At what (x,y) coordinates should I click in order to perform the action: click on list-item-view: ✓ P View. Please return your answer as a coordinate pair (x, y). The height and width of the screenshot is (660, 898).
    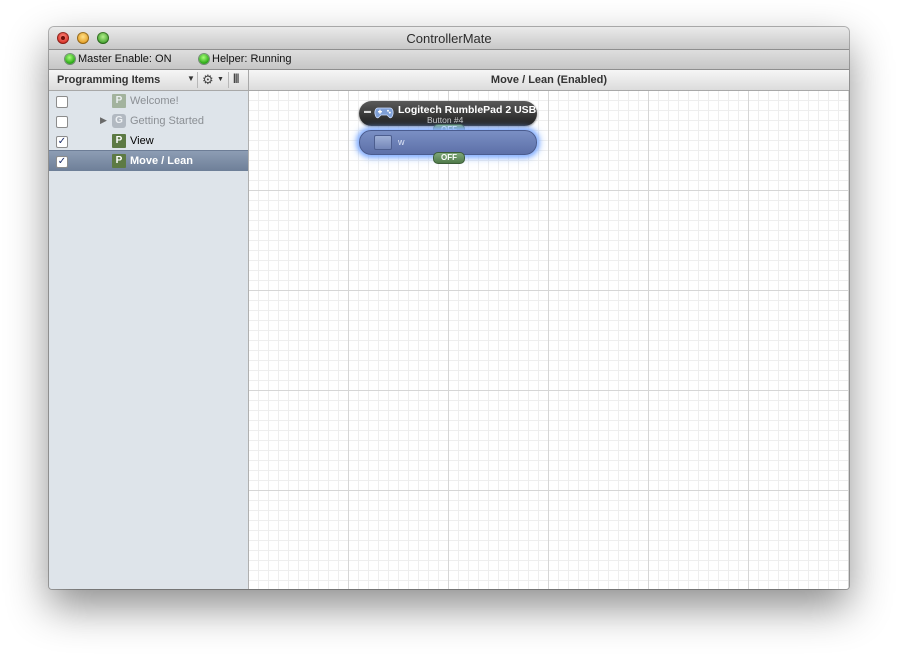
    Looking at the image, I should click on (148, 141).